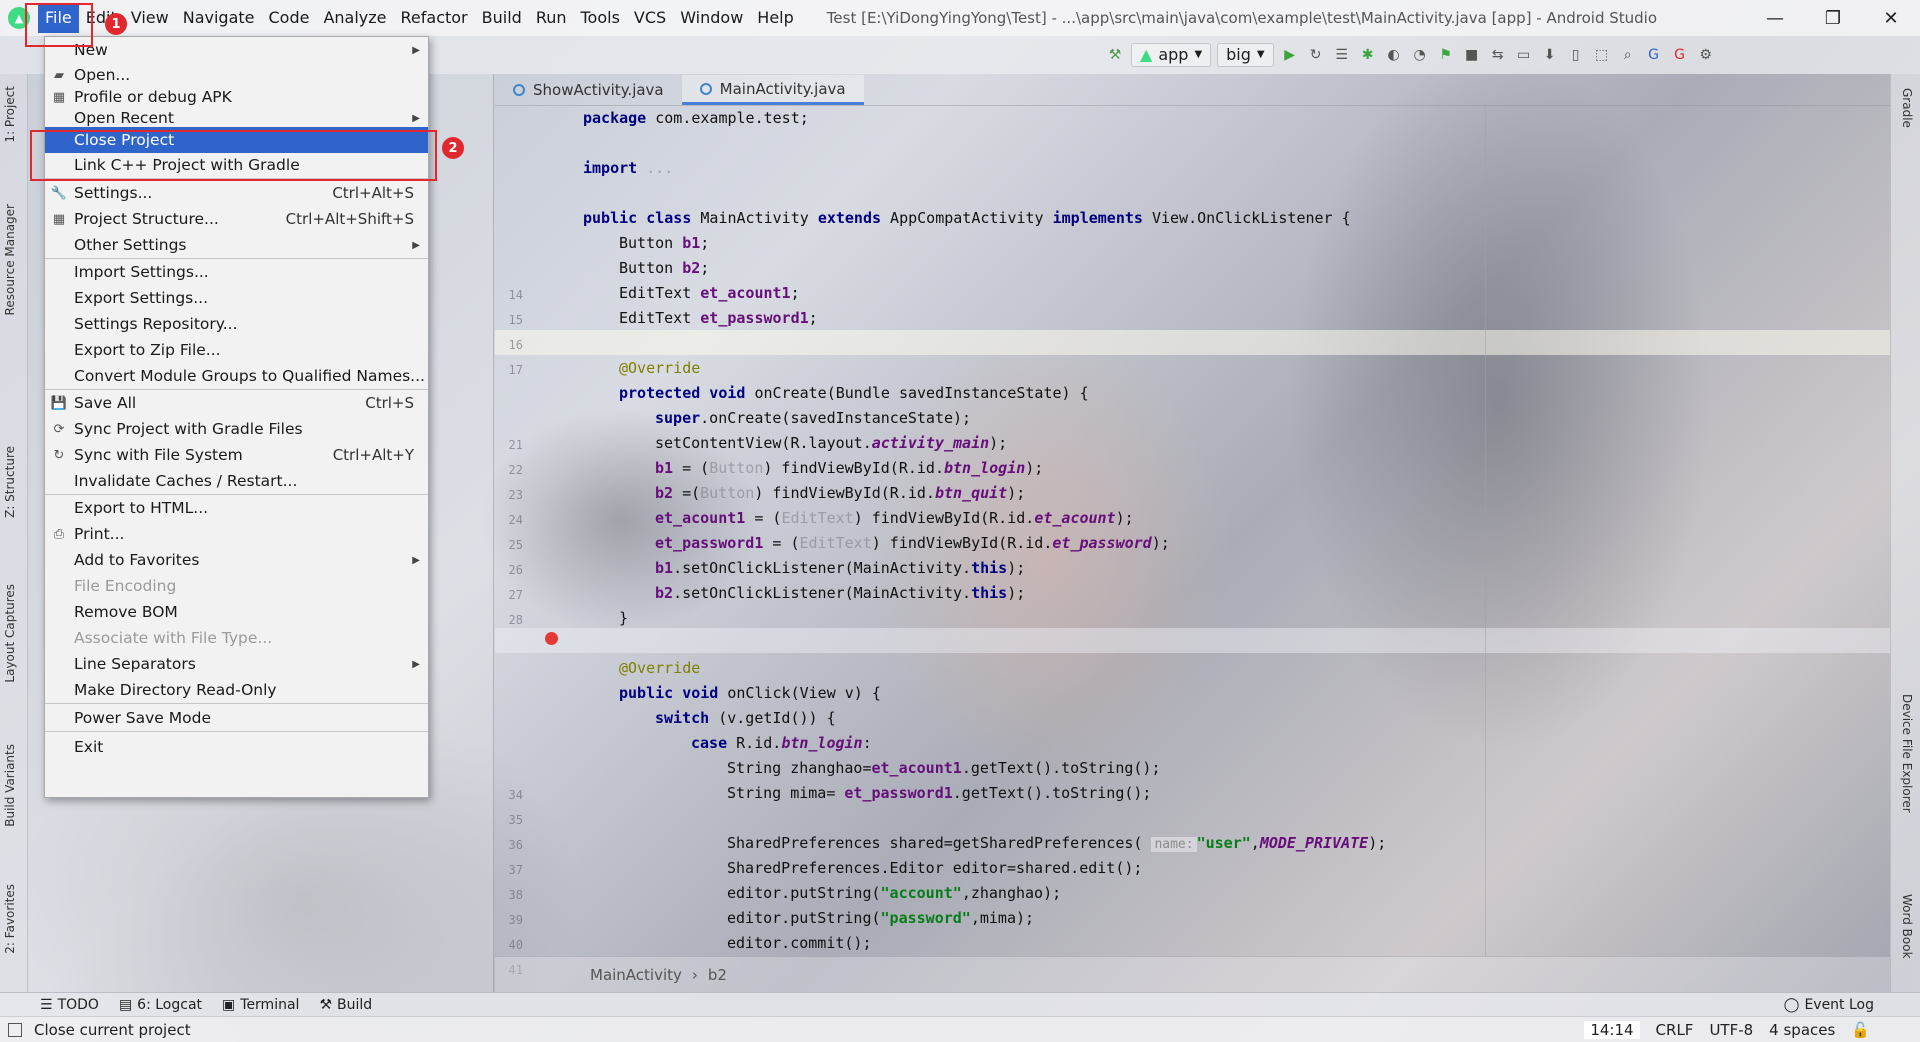  Describe the element at coordinates (236, 50) in the screenshot. I see `menu-item-new: New ▶` at that location.